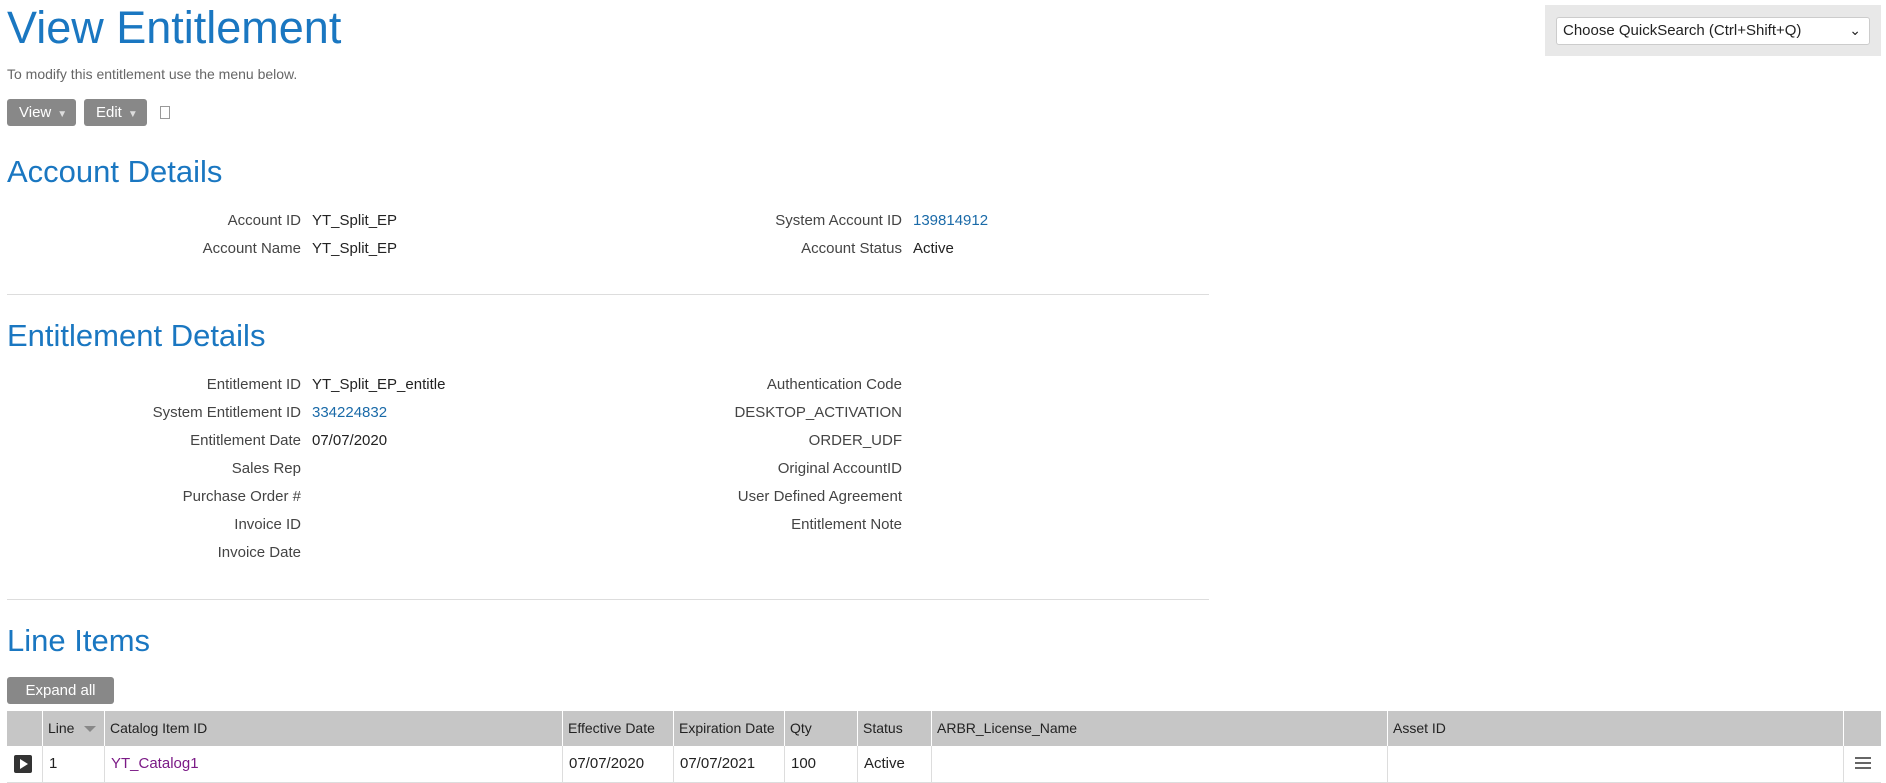 The height and width of the screenshot is (783, 1886). What do you see at coordinates (90, 729) in the screenshot?
I see `sort-desc-icon` at bounding box center [90, 729].